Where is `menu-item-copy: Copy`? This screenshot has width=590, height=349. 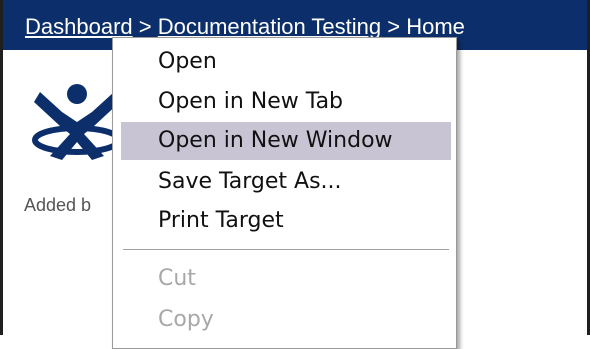 menu-item-copy: Copy is located at coordinates (186, 319).